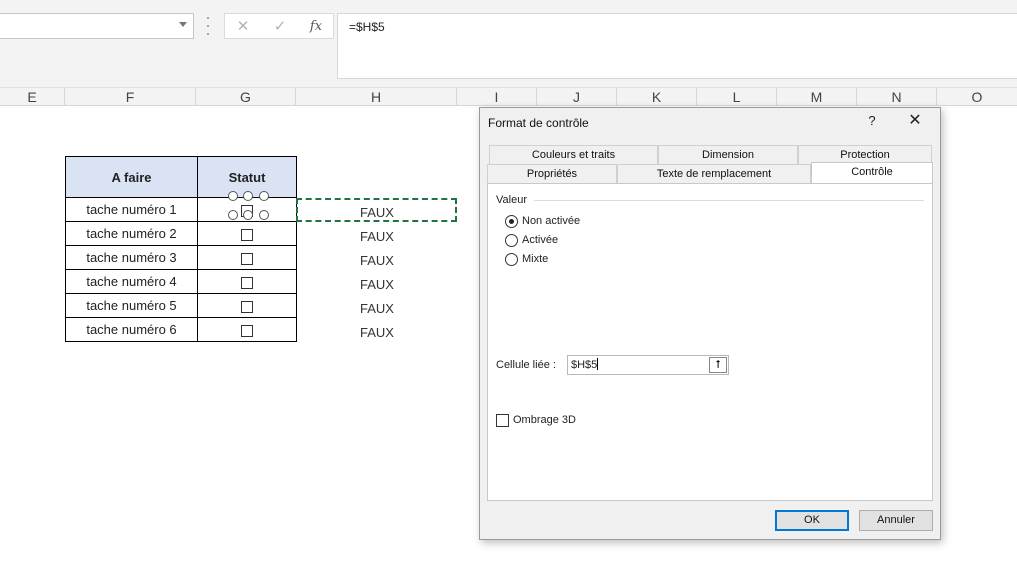 This screenshot has width=1017, height=574. What do you see at coordinates (897, 97) in the screenshot?
I see `column-header-n: N` at bounding box center [897, 97].